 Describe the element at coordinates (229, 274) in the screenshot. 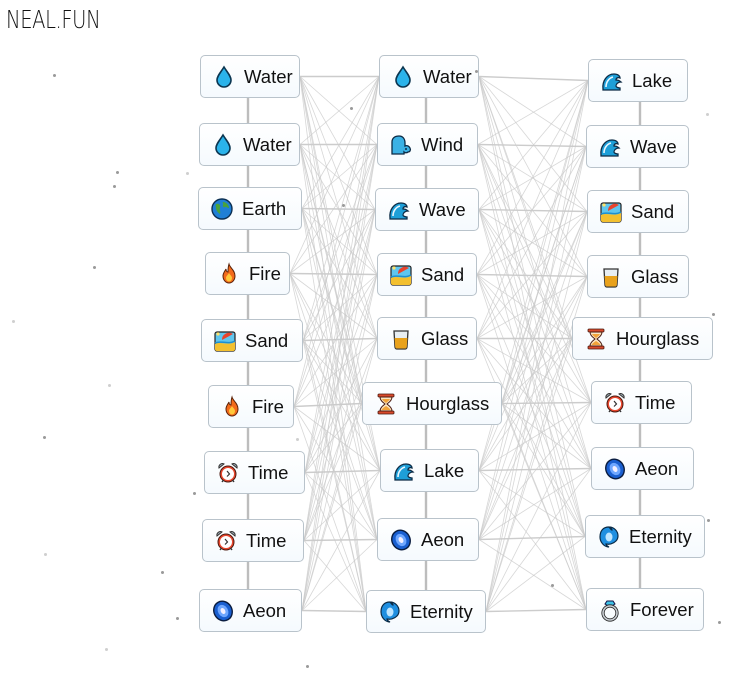

I see `fire-icon` at that location.